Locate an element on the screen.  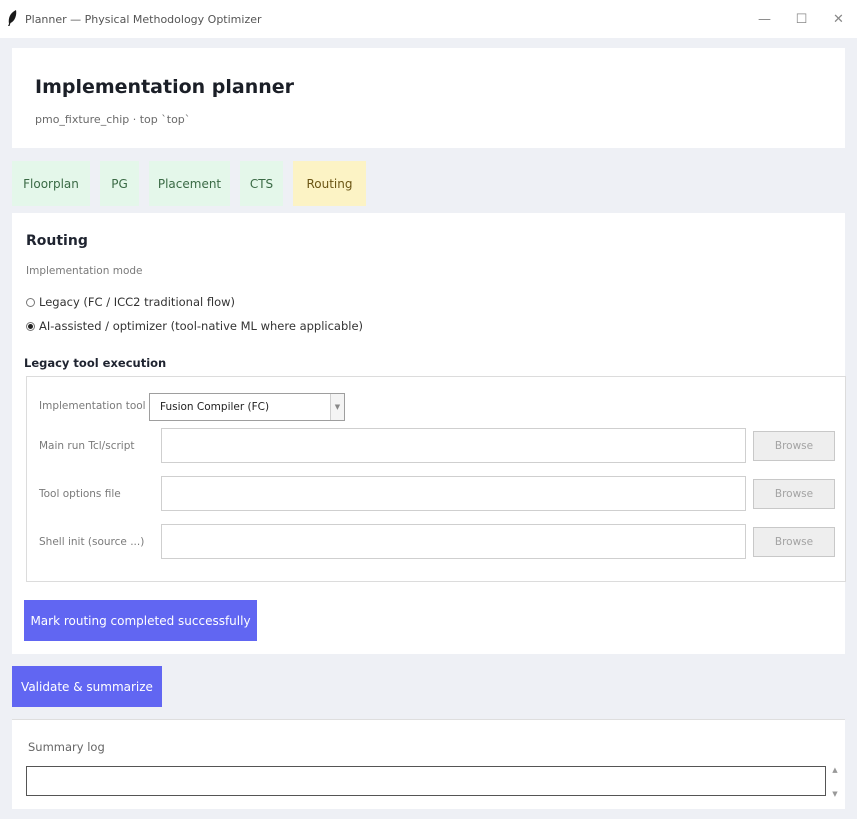
main-script-browse-button: Browse is located at coordinates (794, 446).